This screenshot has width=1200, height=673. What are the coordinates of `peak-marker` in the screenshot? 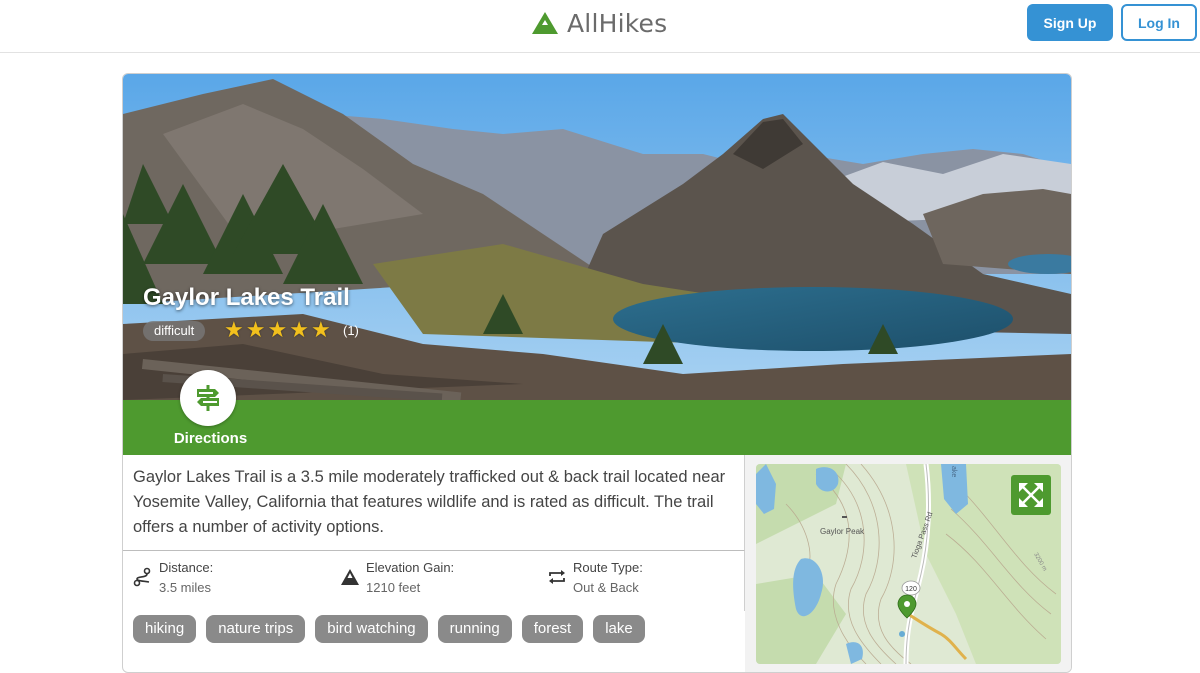 It's located at (844, 517).